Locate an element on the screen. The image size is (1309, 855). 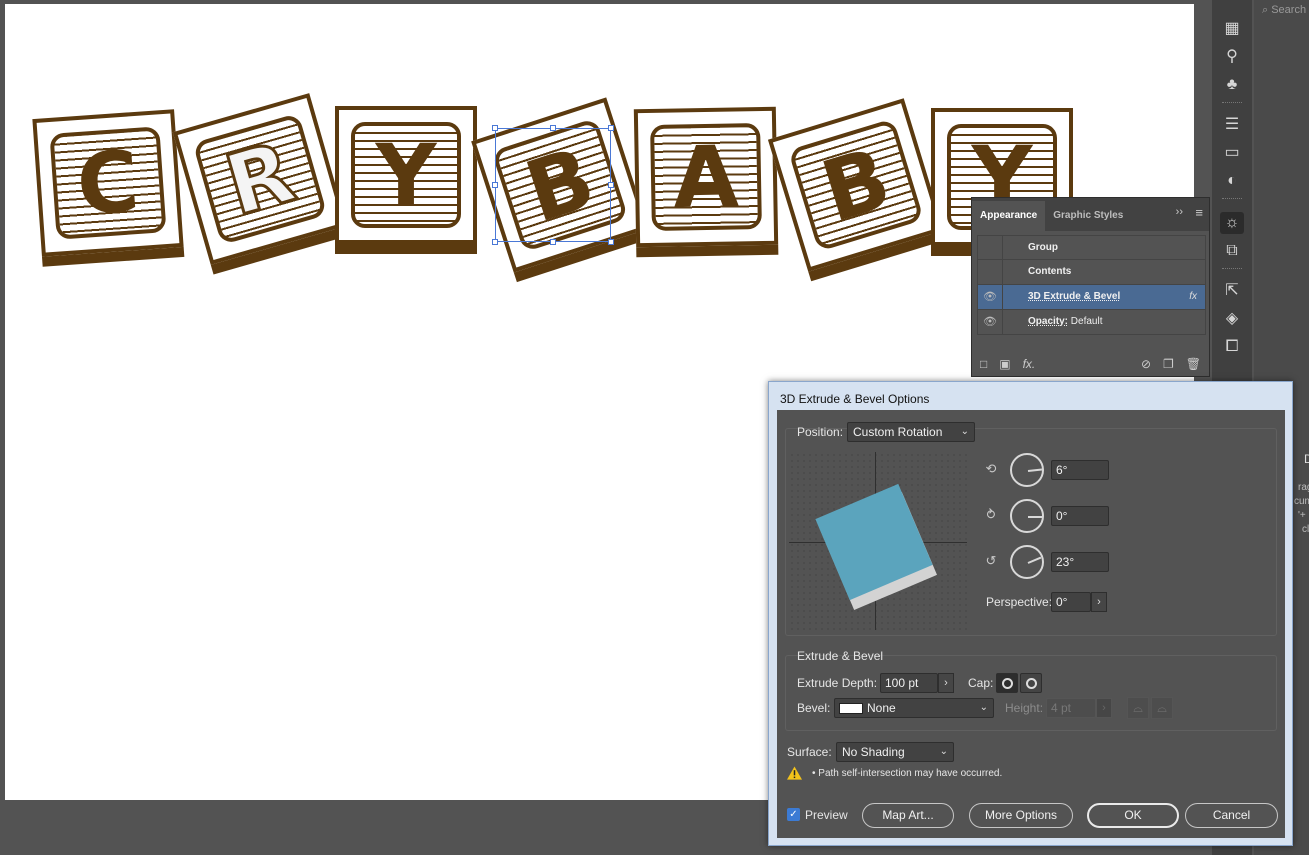
preview-checkbox: ✓ is located at coordinates (793, 814).